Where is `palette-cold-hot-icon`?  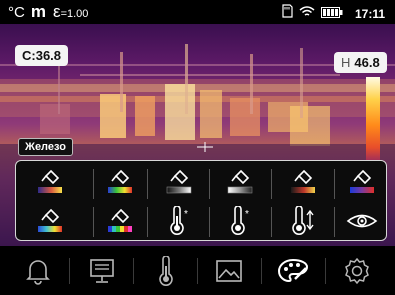 palette-cold-hot-icon is located at coordinates (362, 181).